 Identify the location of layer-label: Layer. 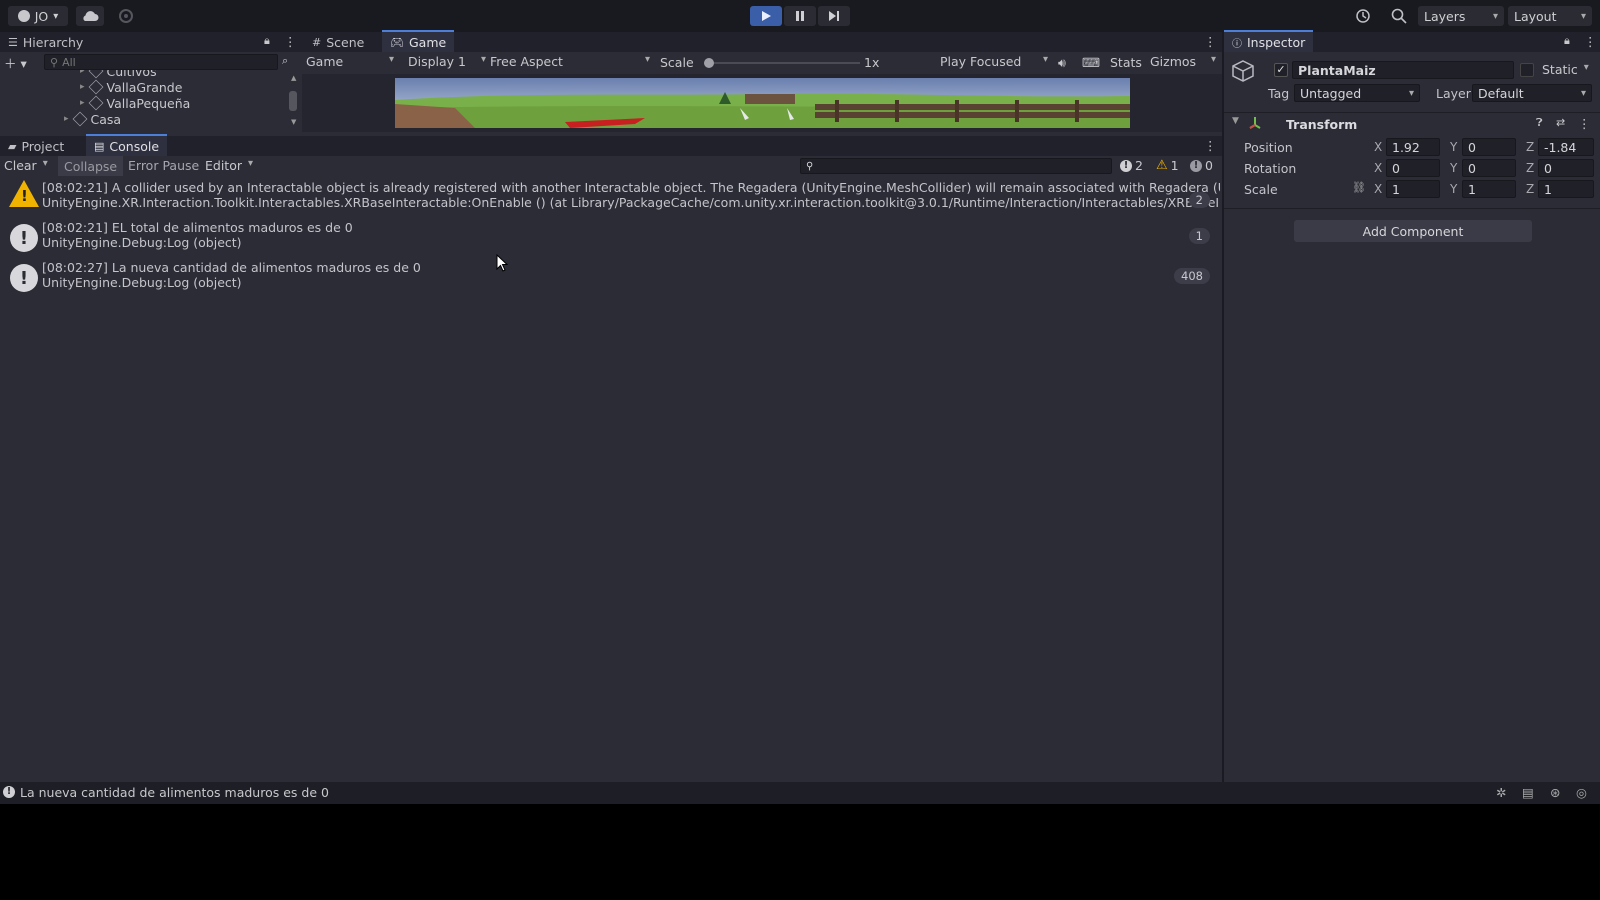
(1453, 93).